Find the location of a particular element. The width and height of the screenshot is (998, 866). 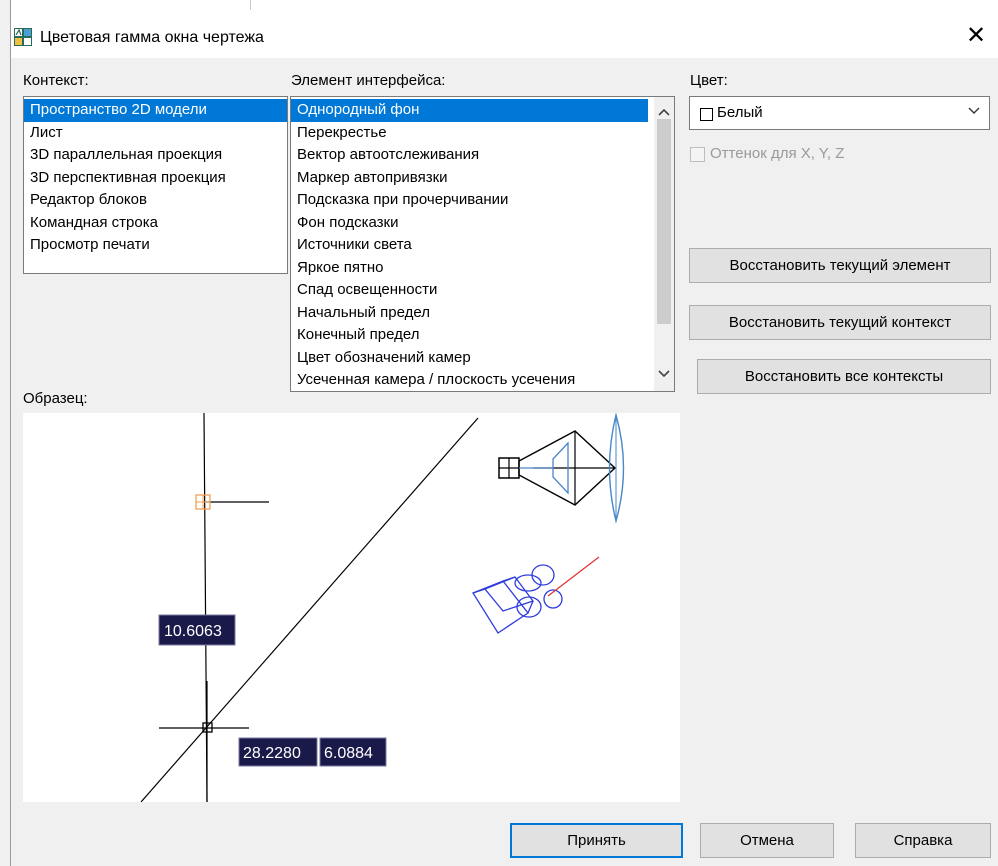

help-button: Справка is located at coordinates (923, 840).